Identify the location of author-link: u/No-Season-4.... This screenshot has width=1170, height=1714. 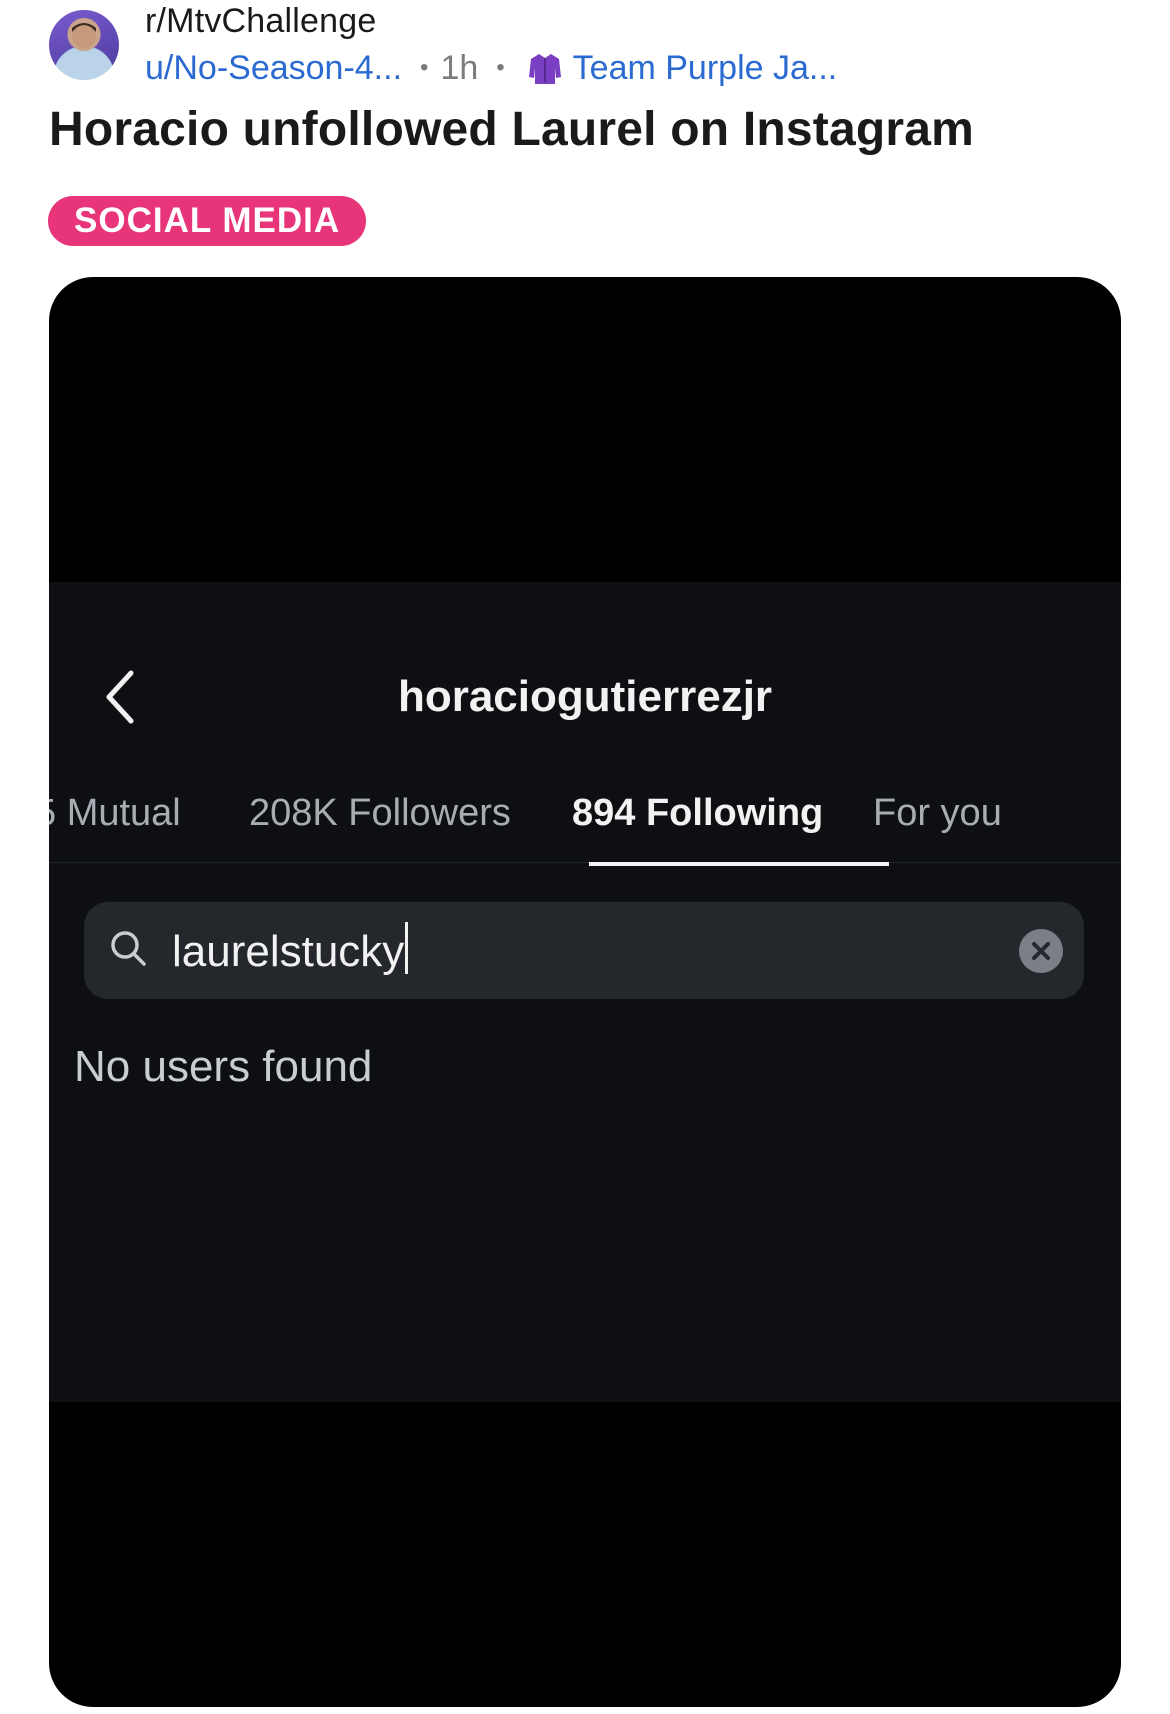
(273, 68).